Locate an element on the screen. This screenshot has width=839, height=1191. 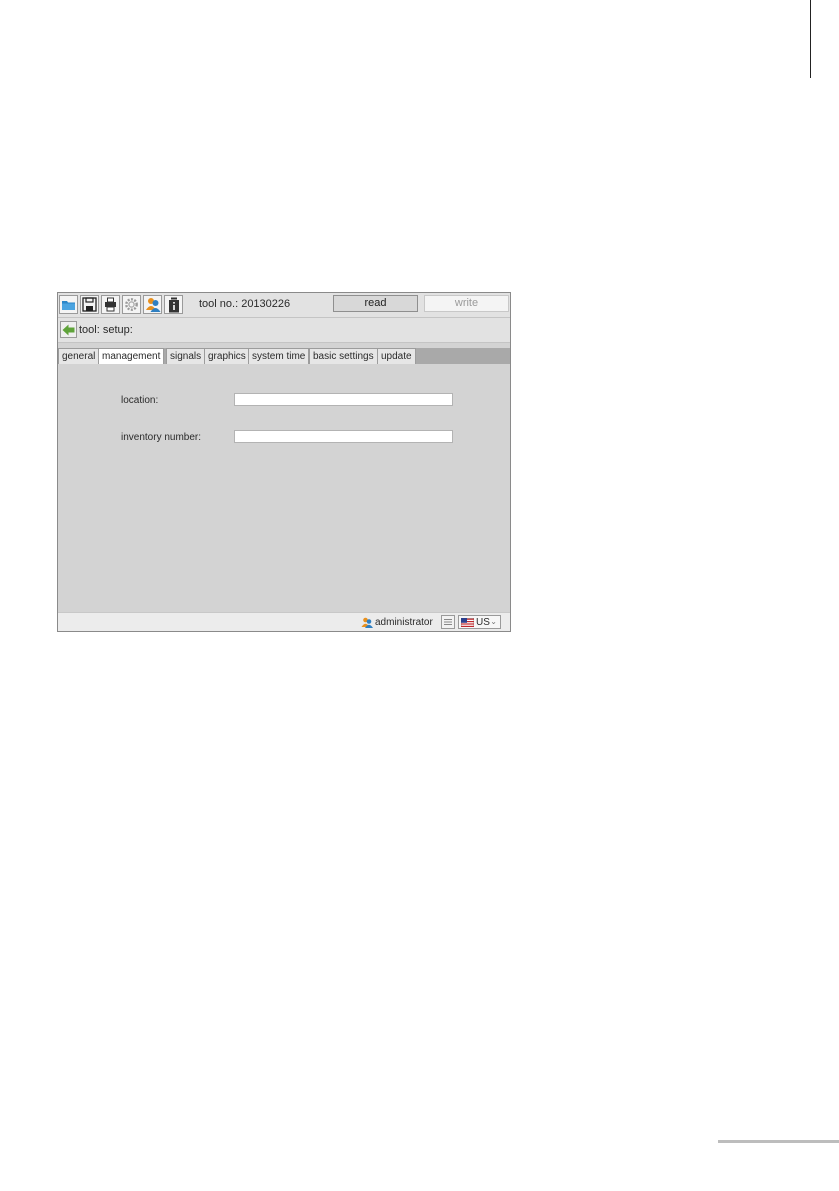
page-corner-line is located at coordinates (810, 39).